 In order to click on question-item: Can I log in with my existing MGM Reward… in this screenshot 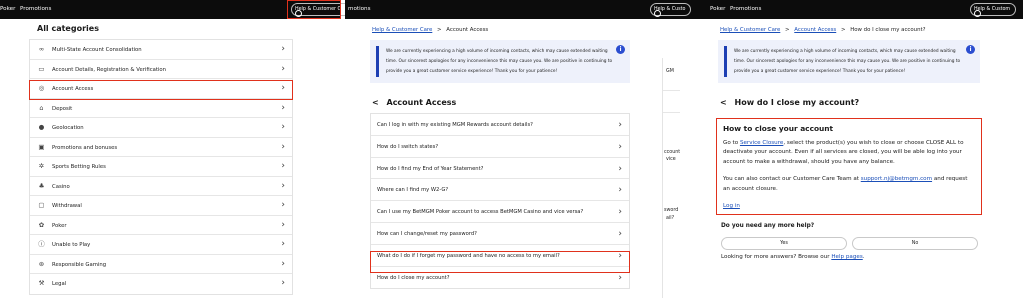, I will do `click(500, 125)`.